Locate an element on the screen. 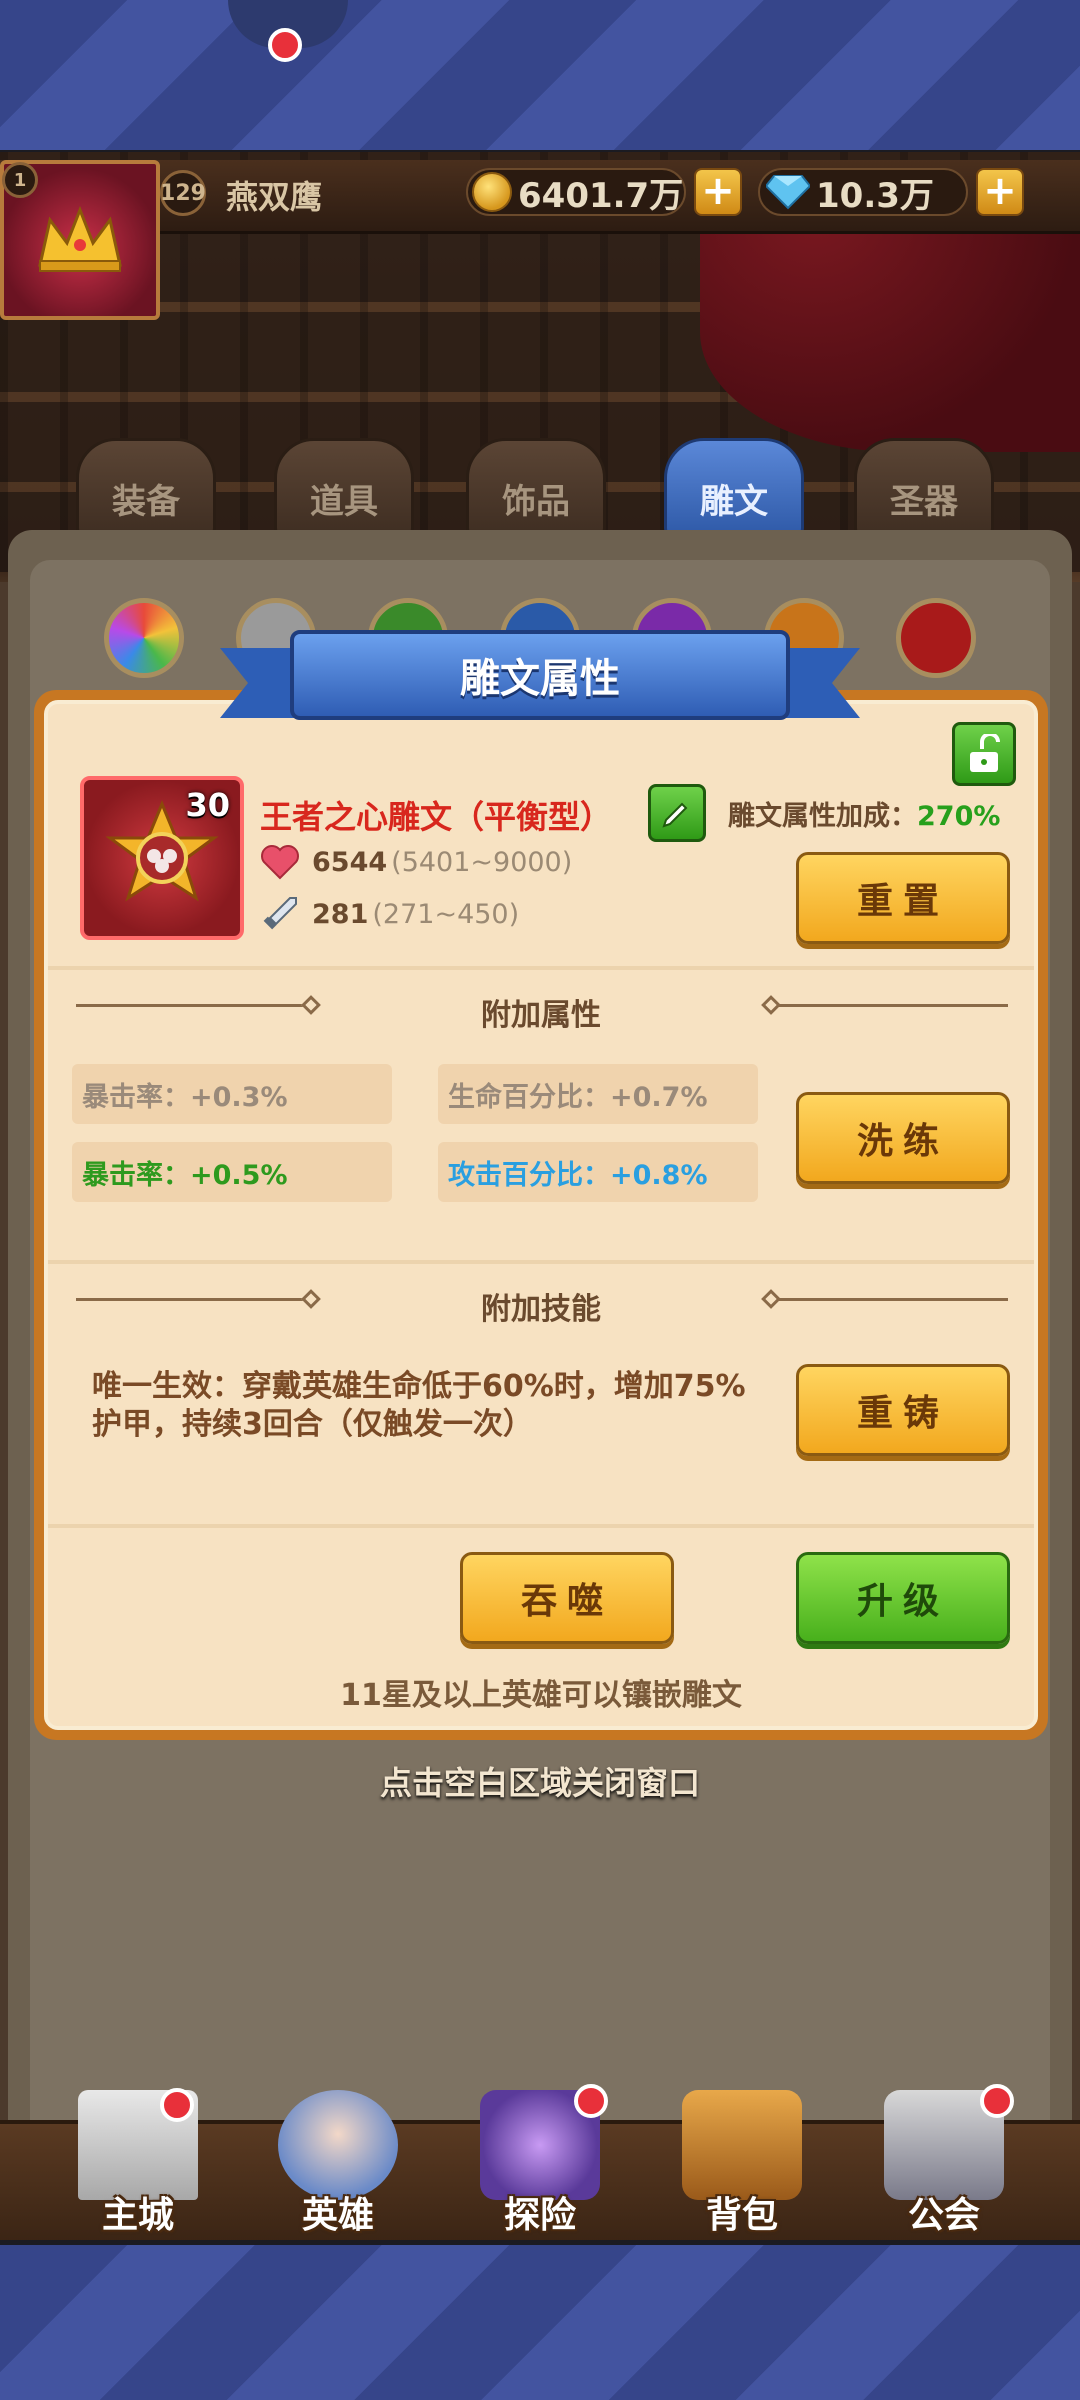 This screenshot has width=1080, height=2400. pencil-icon is located at coordinates (675, 815).